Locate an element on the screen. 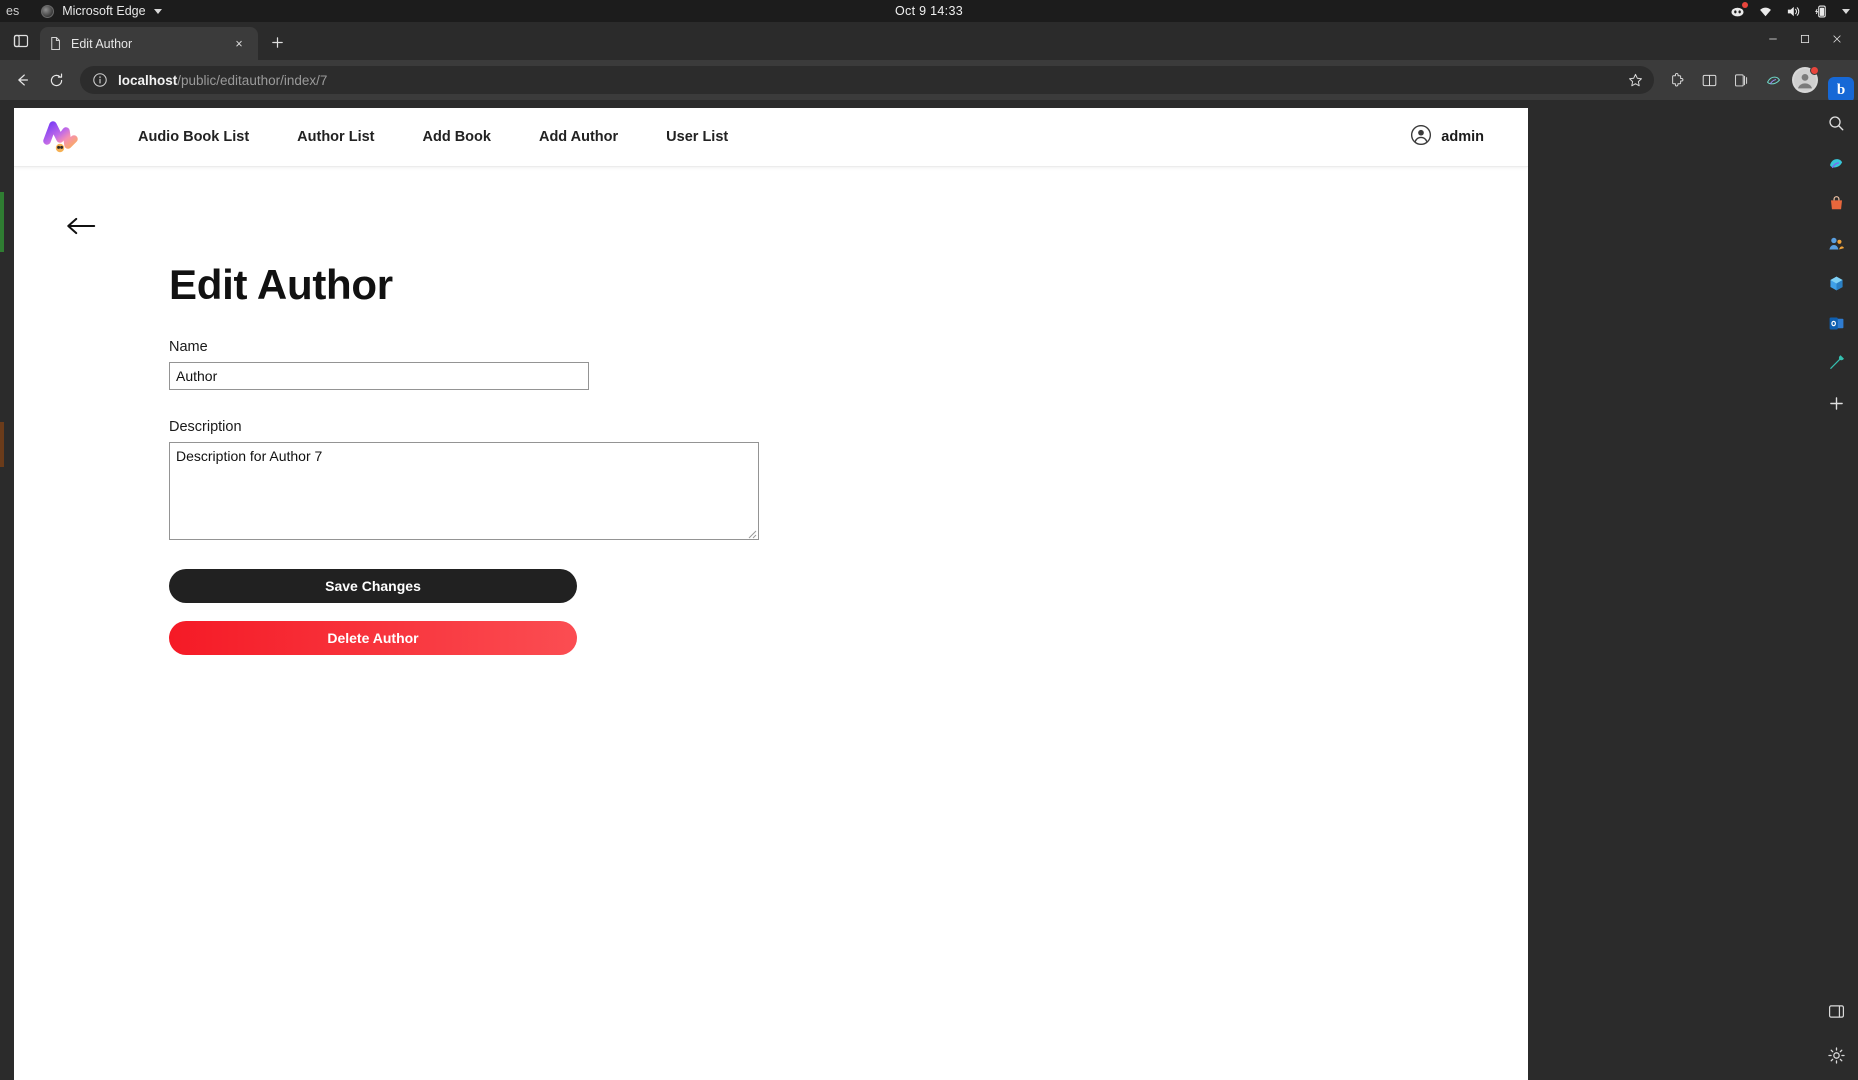  window-controls is located at coordinates (1808, 39).